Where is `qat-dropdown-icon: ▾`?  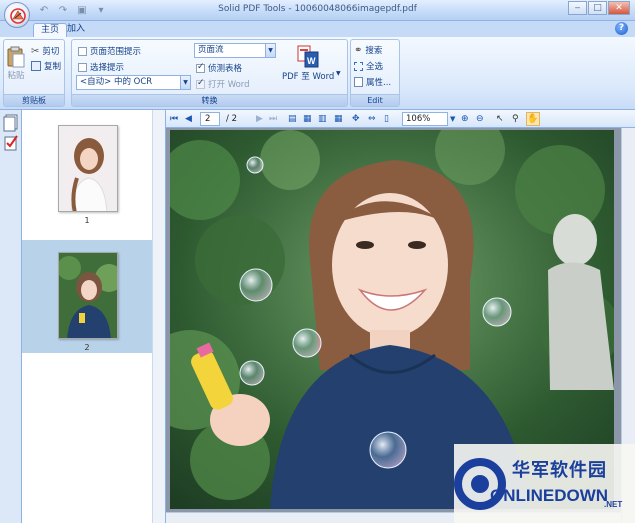
qat-dropdown-icon: ▾ is located at coordinates (101, 11).